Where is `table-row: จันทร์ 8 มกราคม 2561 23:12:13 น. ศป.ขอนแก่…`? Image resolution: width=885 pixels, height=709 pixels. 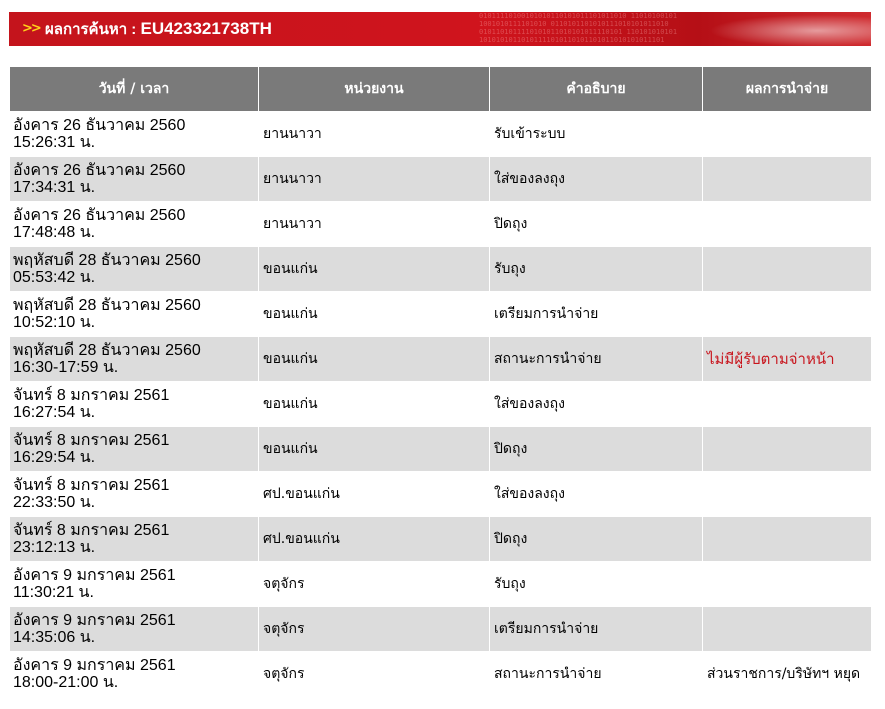 table-row: จันทร์ 8 มกราคม 2561 23:12:13 น. ศป.ขอนแก่… is located at coordinates (440, 539).